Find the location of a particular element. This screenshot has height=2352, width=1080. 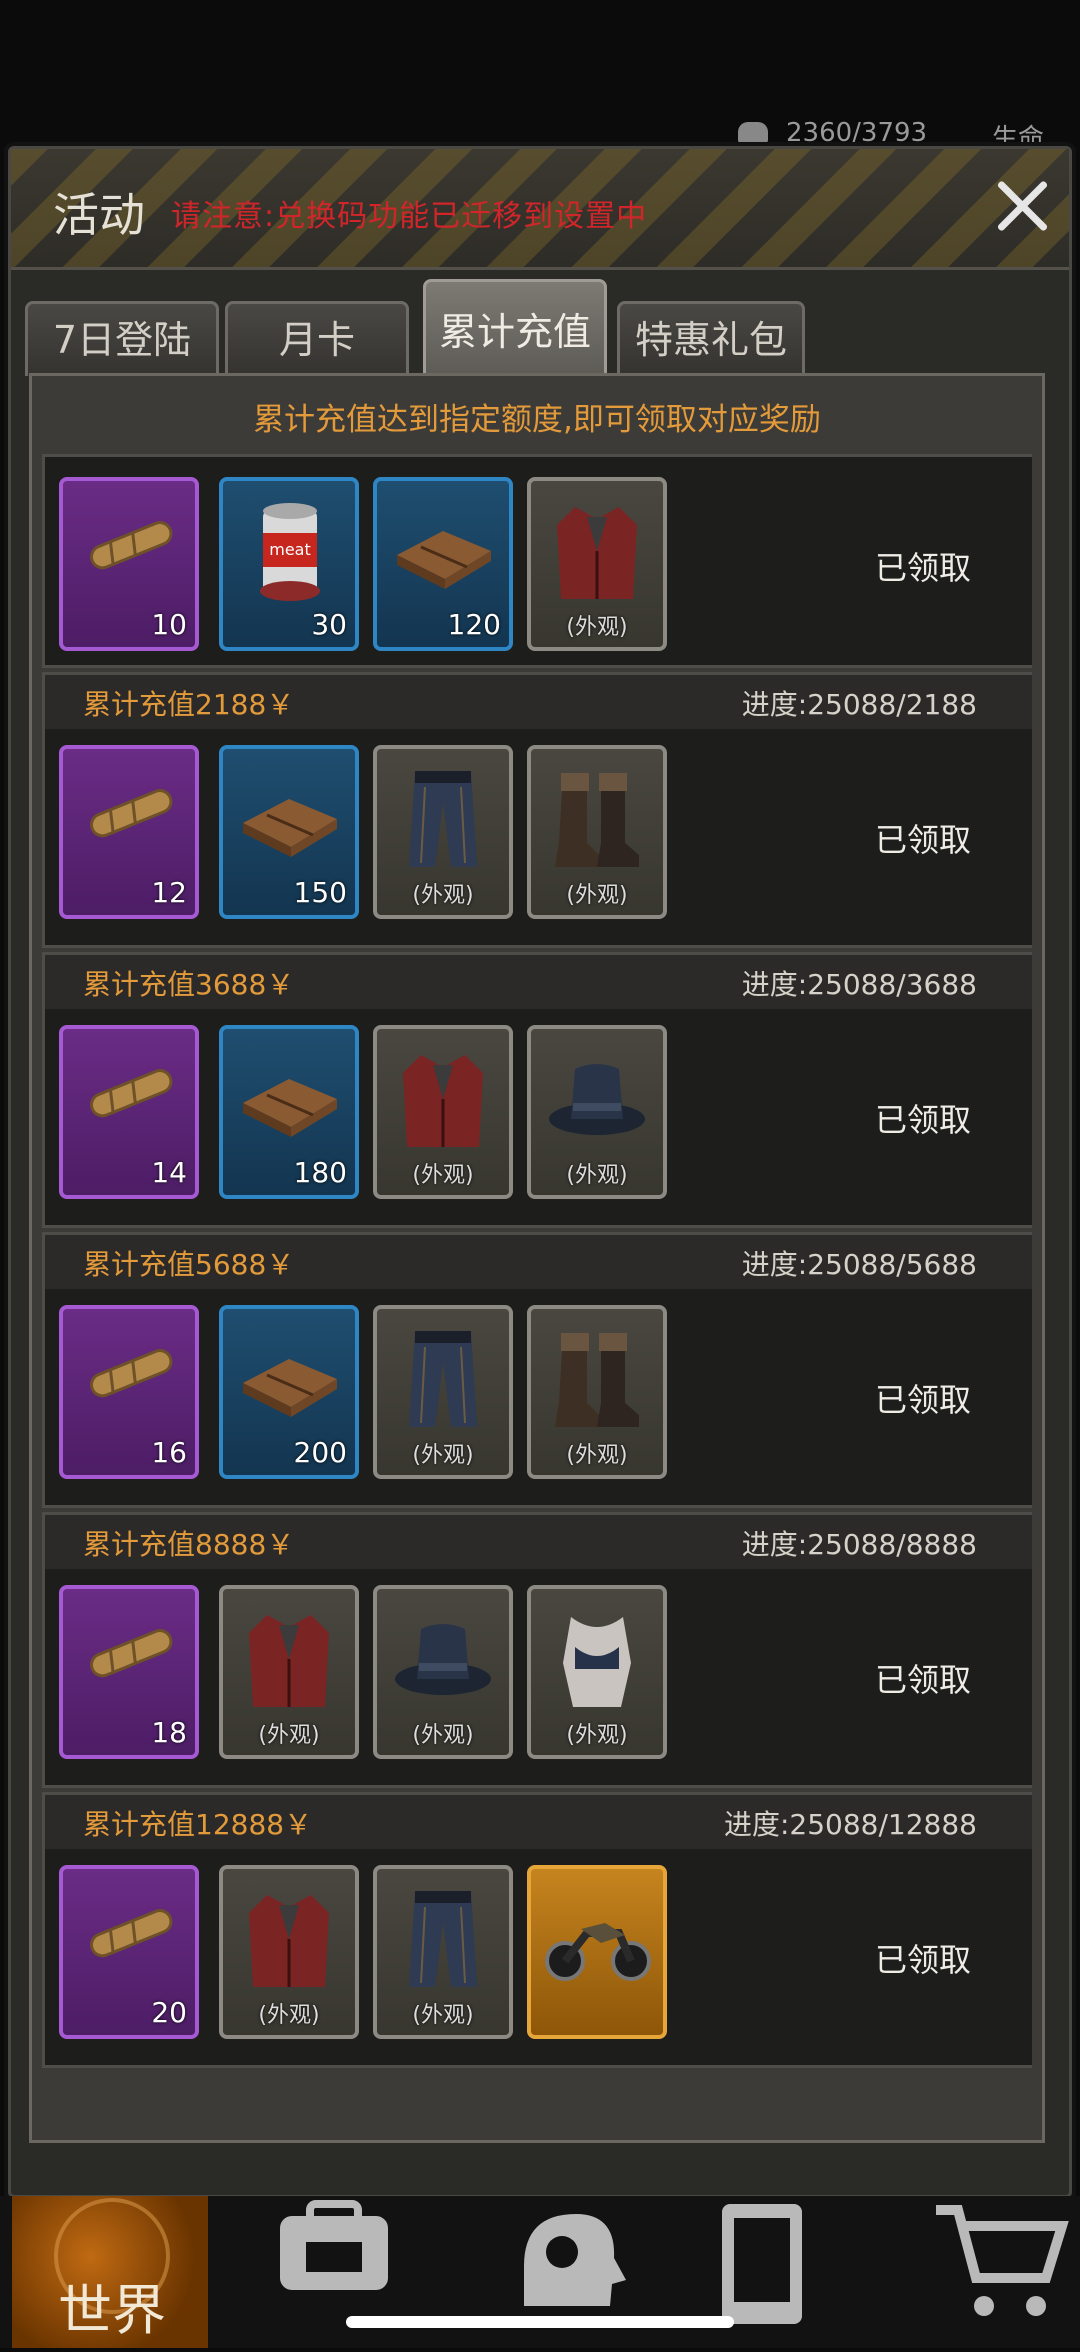

reward-item-motorcycle is located at coordinates (597, 1952).